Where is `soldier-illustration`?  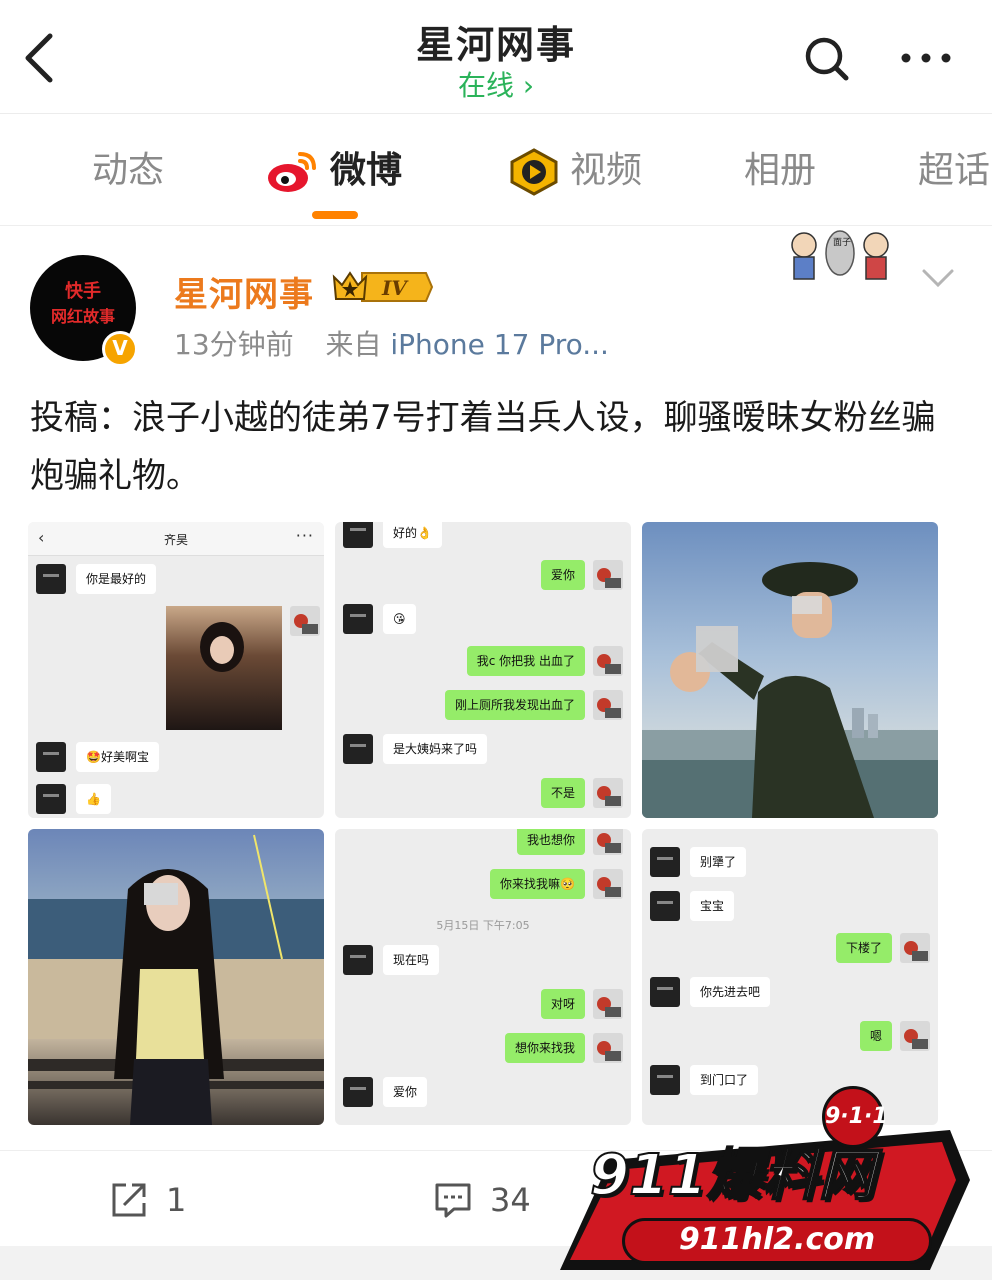
soldier-illustration is located at coordinates (790, 690).